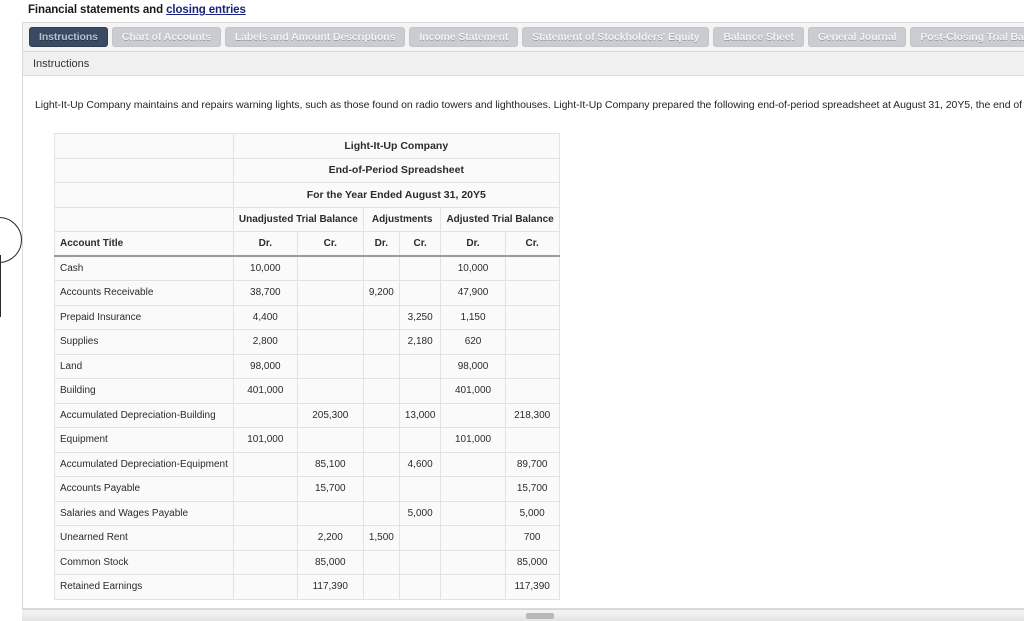 This screenshot has height=621, width=1024. Describe the element at coordinates (420, 513) in the screenshot. I see `cell-adjustments-cr: 5,000` at that location.